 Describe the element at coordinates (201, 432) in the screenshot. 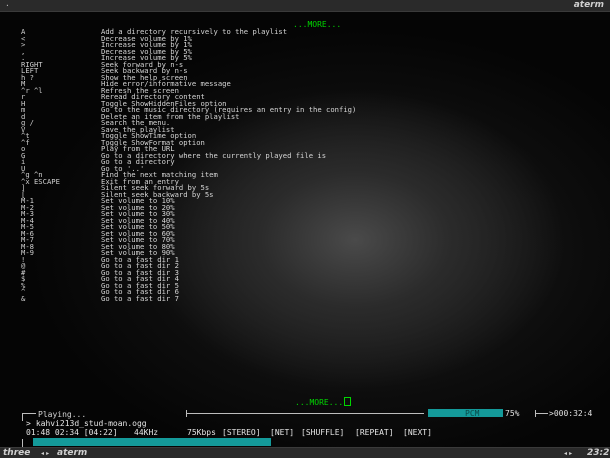

I see `bitrate: 75Kbps` at that location.